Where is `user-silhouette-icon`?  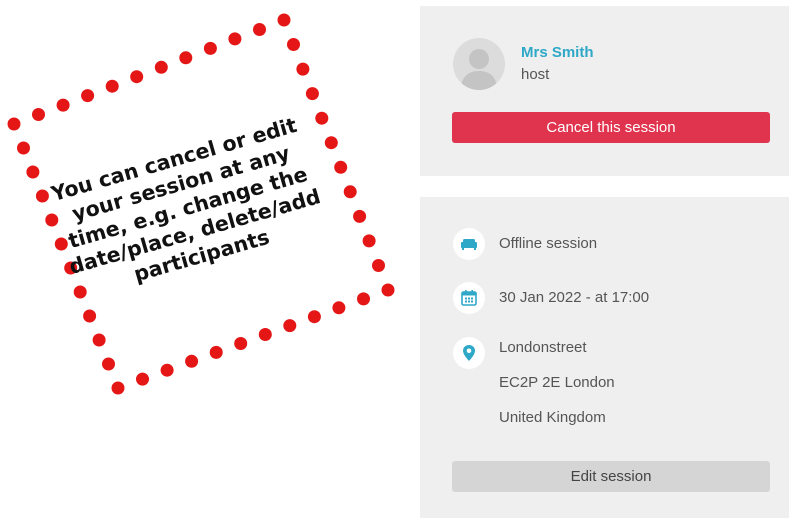 user-silhouette-icon is located at coordinates (479, 64).